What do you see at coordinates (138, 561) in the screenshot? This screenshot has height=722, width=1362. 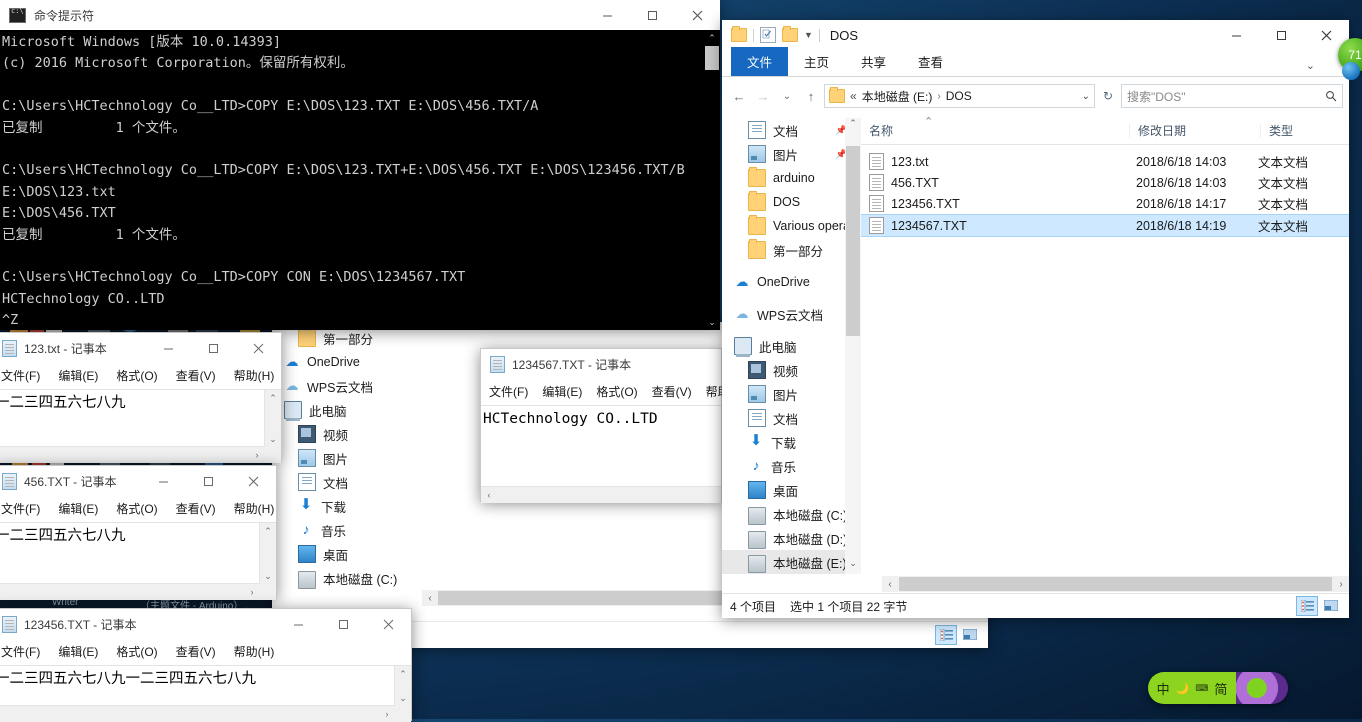 I see `notepad-text-area-456: 一二三四五六七八九 ⌃ ⌄ ›` at bounding box center [138, 561].